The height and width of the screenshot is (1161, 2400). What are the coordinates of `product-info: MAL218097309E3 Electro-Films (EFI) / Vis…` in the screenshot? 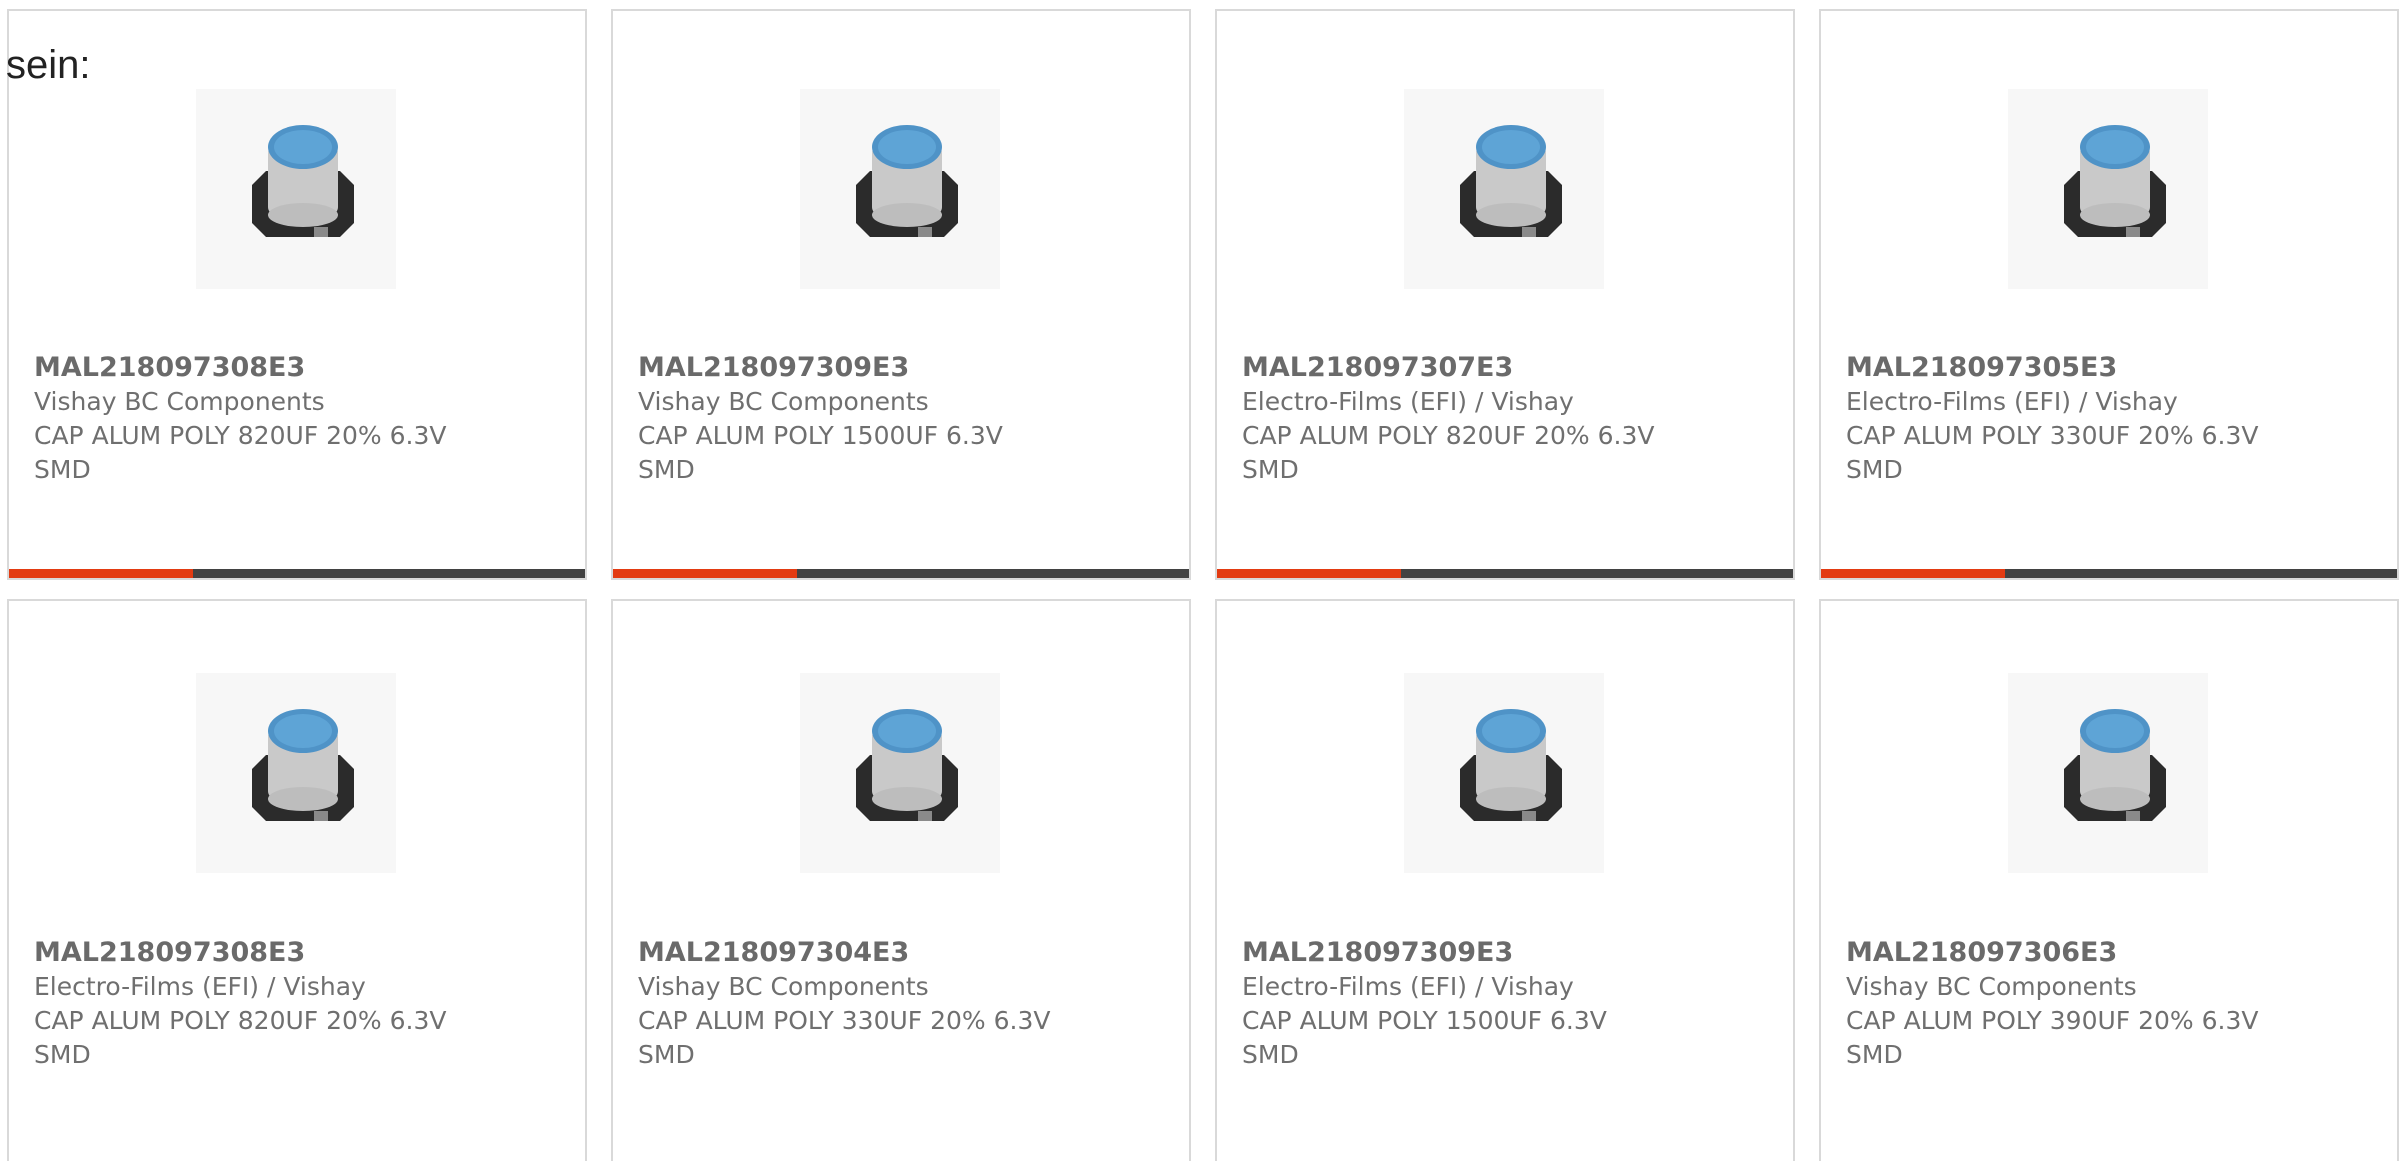 It's located at (1507, 1004).